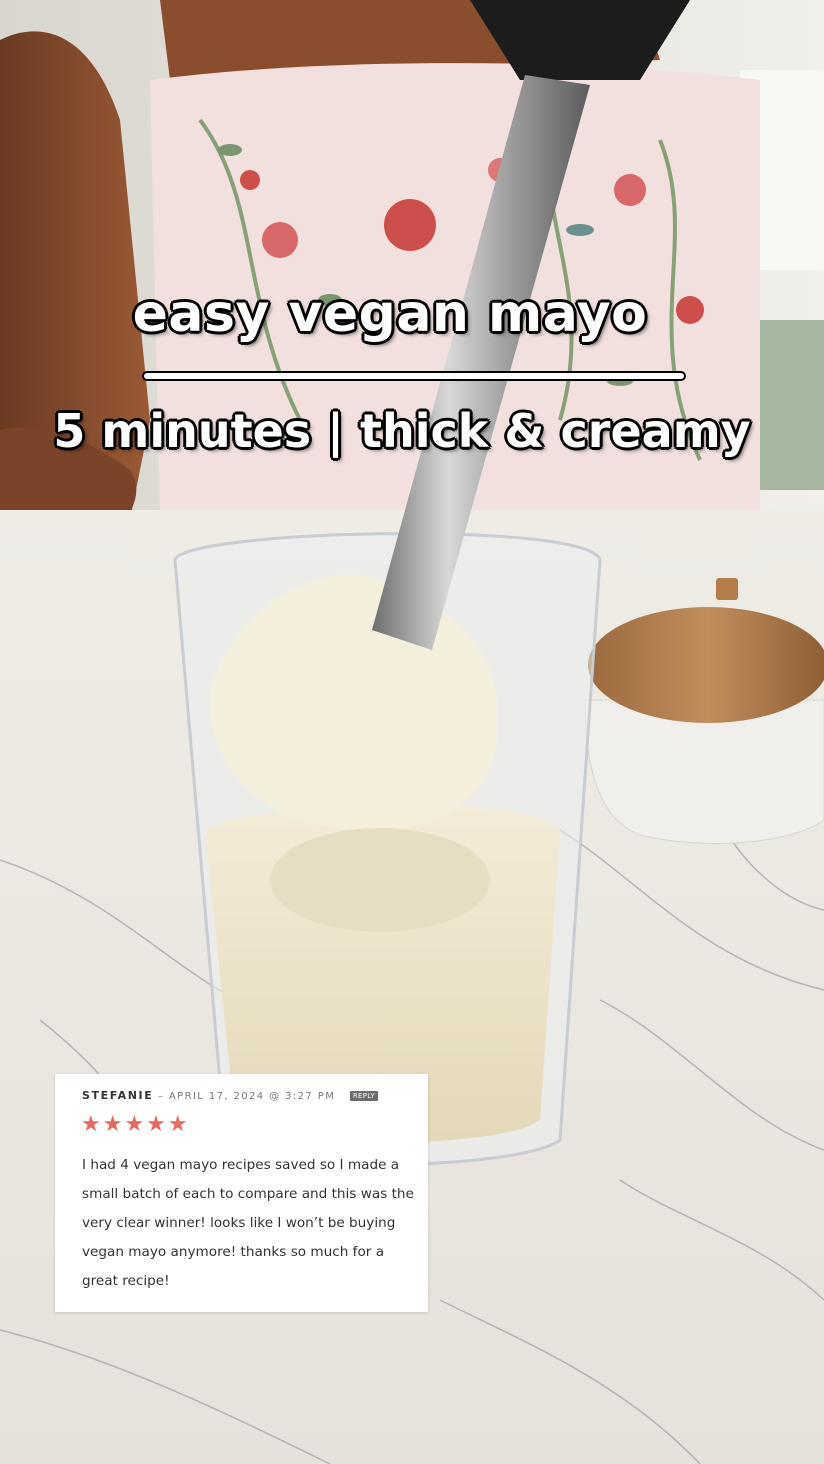 The image size is (824, 1464). What do you see at coordinates (414, 376) in the screenshot?
I see `title-divider` at bounding box center [414, 376].